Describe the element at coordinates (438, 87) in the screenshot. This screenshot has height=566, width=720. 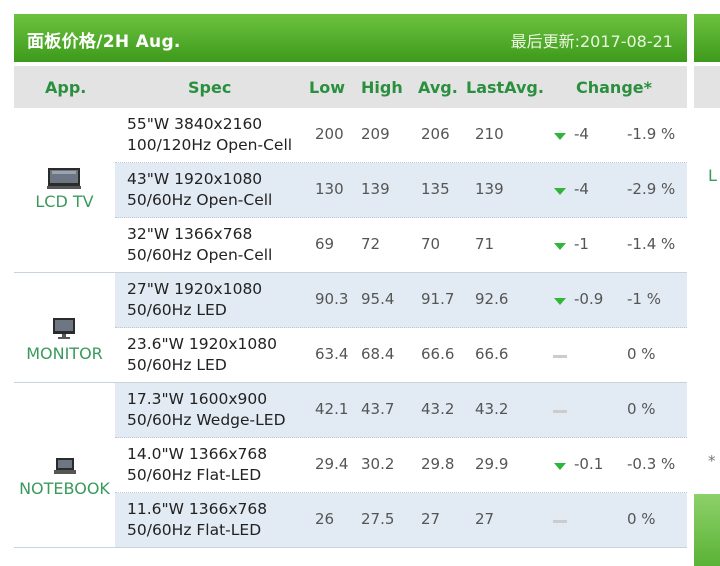
I see `col-avg: Avg.` at that location.